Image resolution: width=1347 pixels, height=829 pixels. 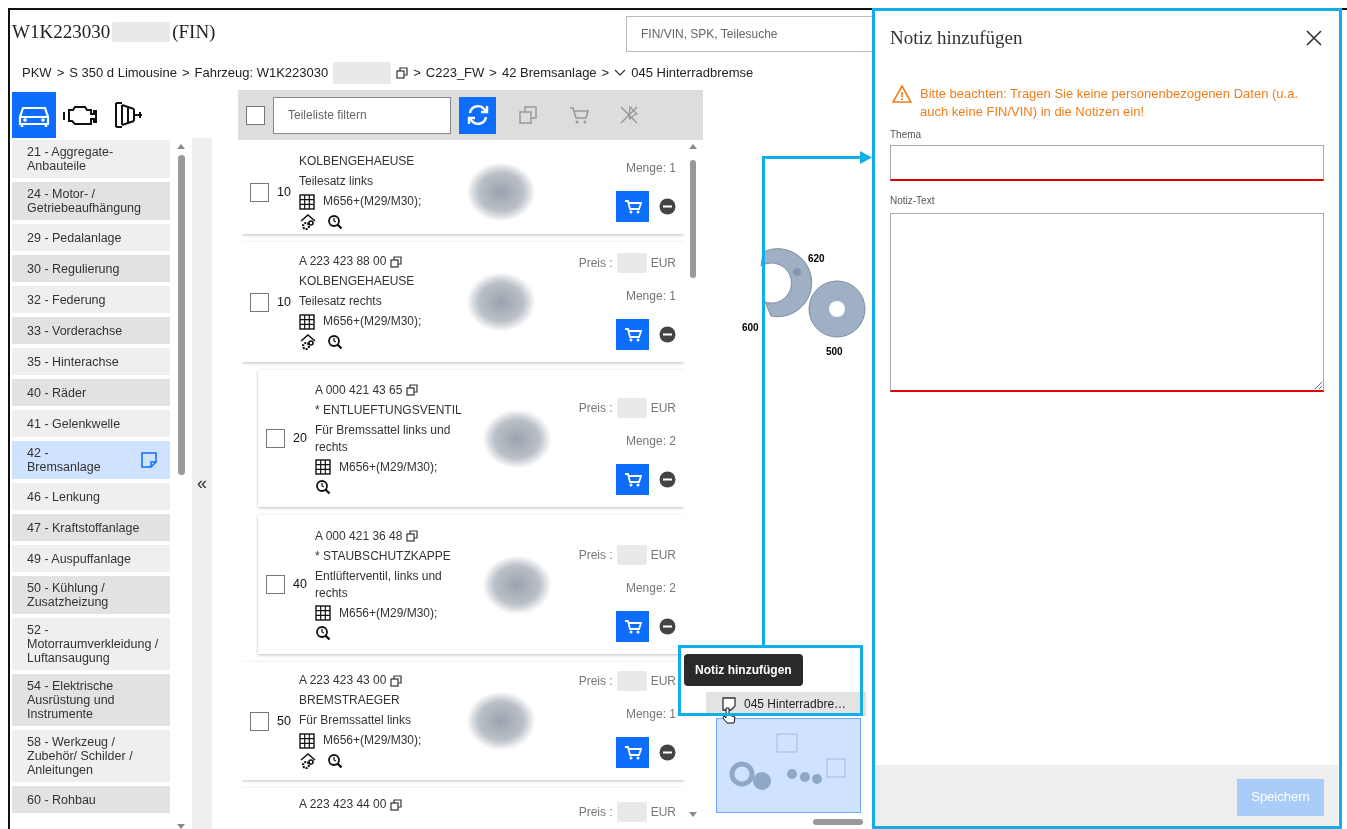 I want to click on variant-code: M656+(M29/M30);, so click(x=372, y=201).